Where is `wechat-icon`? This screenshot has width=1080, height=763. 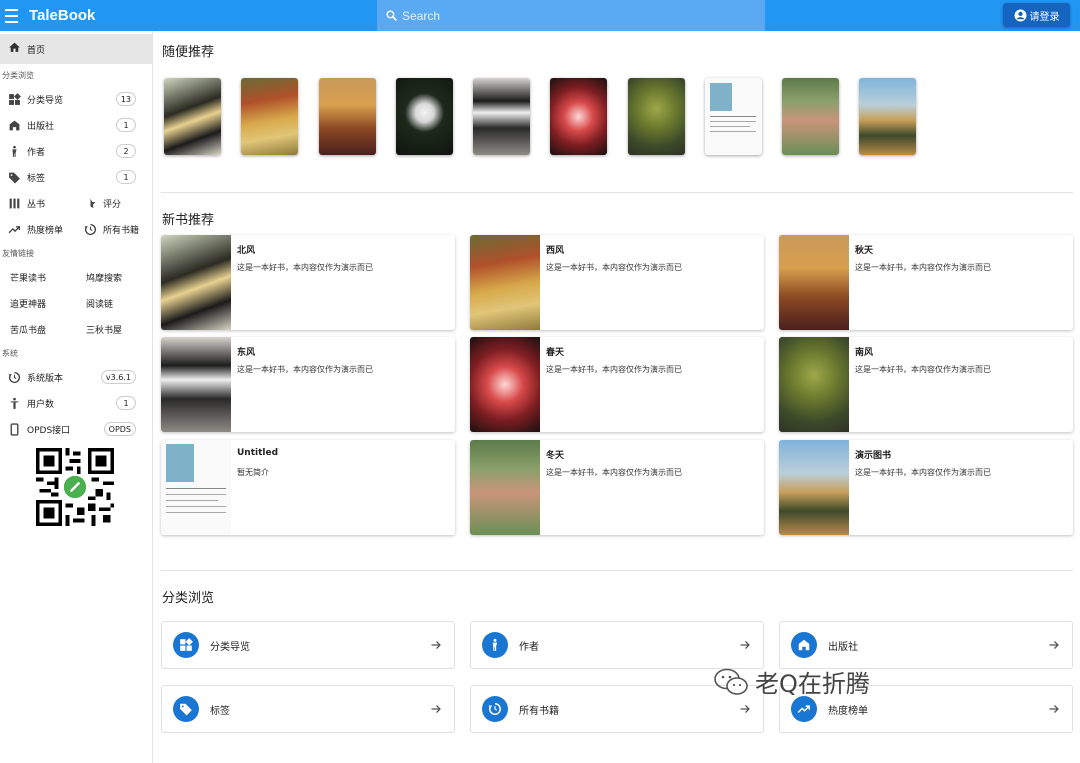 wechat-icon is located at coordinates (731, 681).